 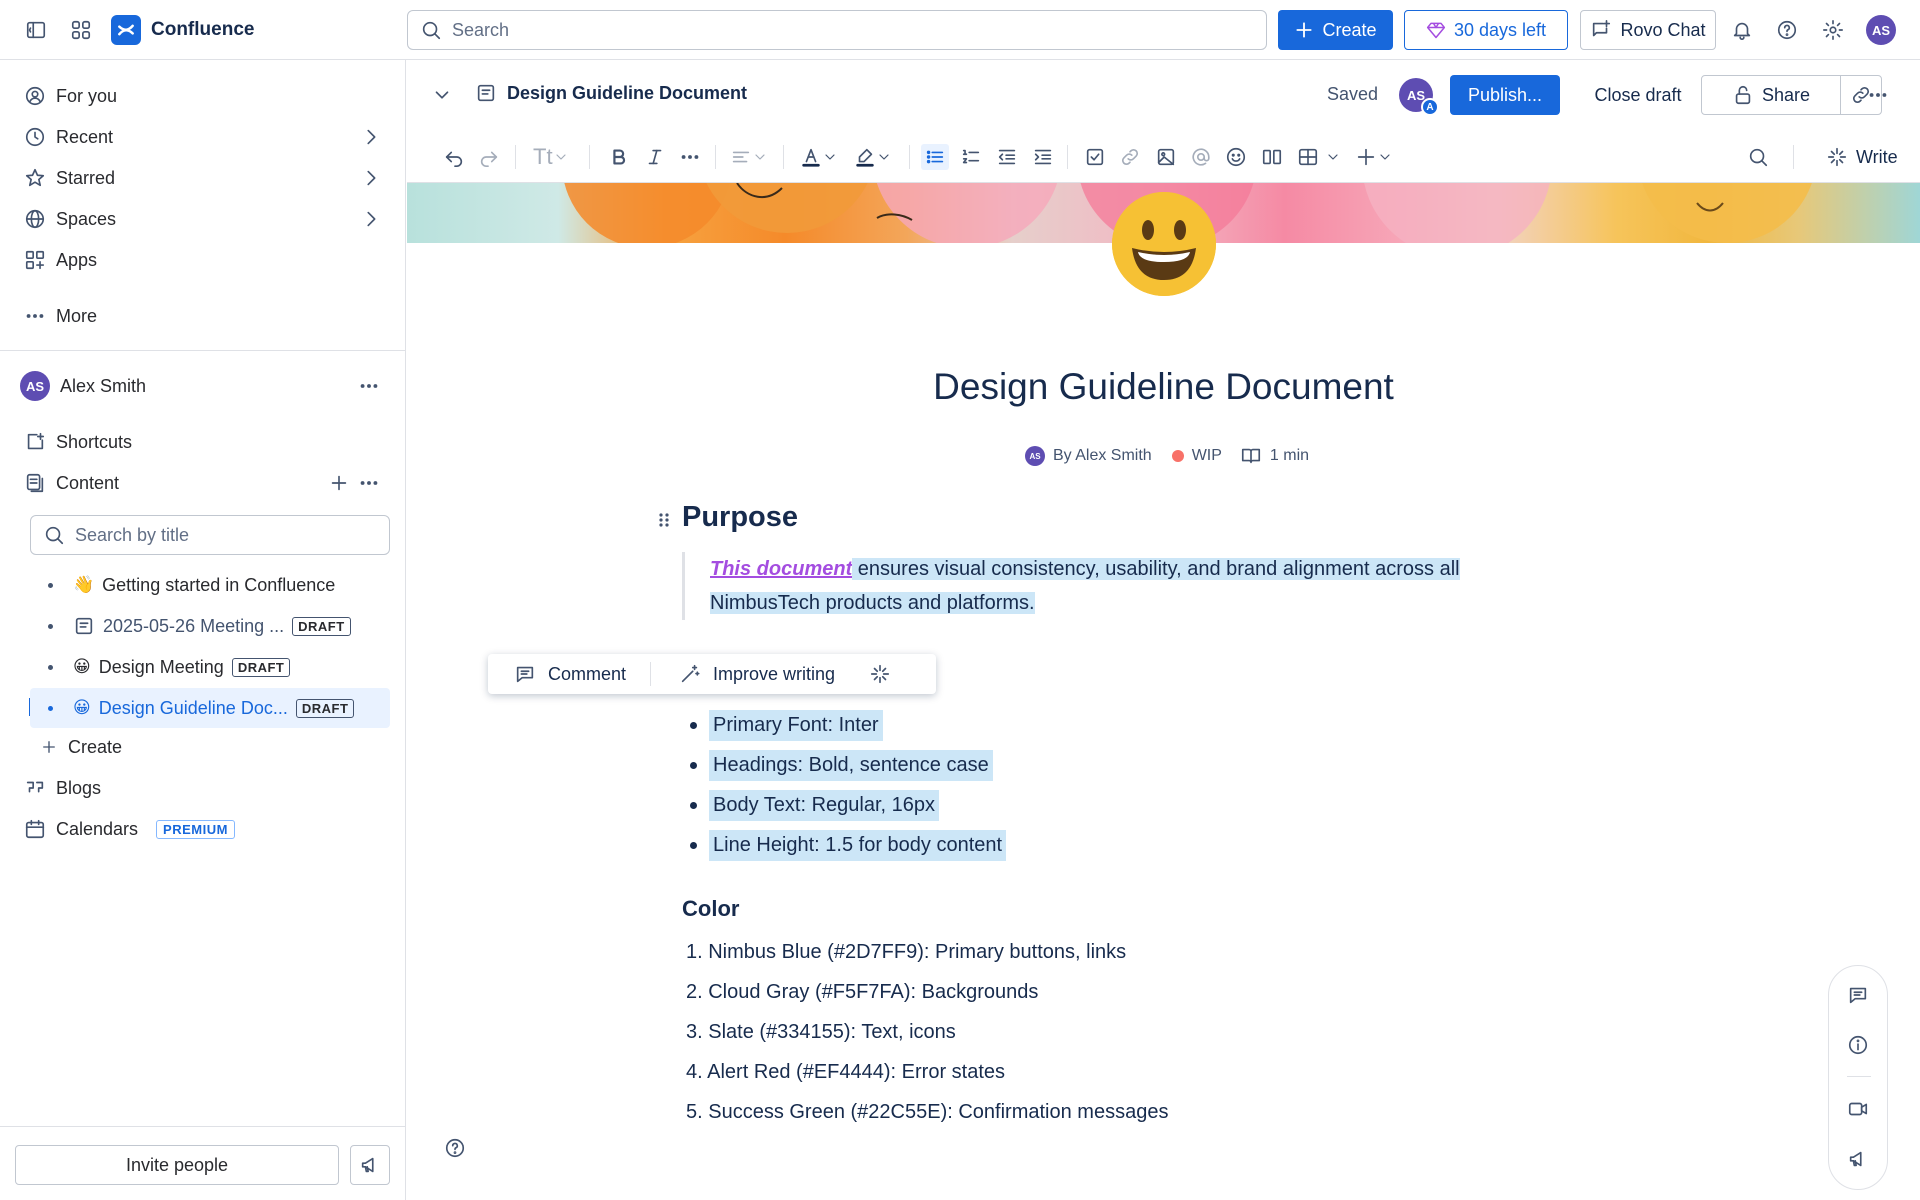 What do you see at coordinates (781, 569) in the screenshot?
I see `document-link: This document` at bounding box center [781, 569].